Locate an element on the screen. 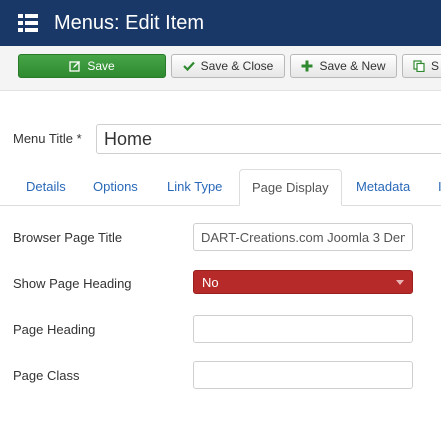  menu-title-label: Menu Title * is located at coordinates (47, 138).